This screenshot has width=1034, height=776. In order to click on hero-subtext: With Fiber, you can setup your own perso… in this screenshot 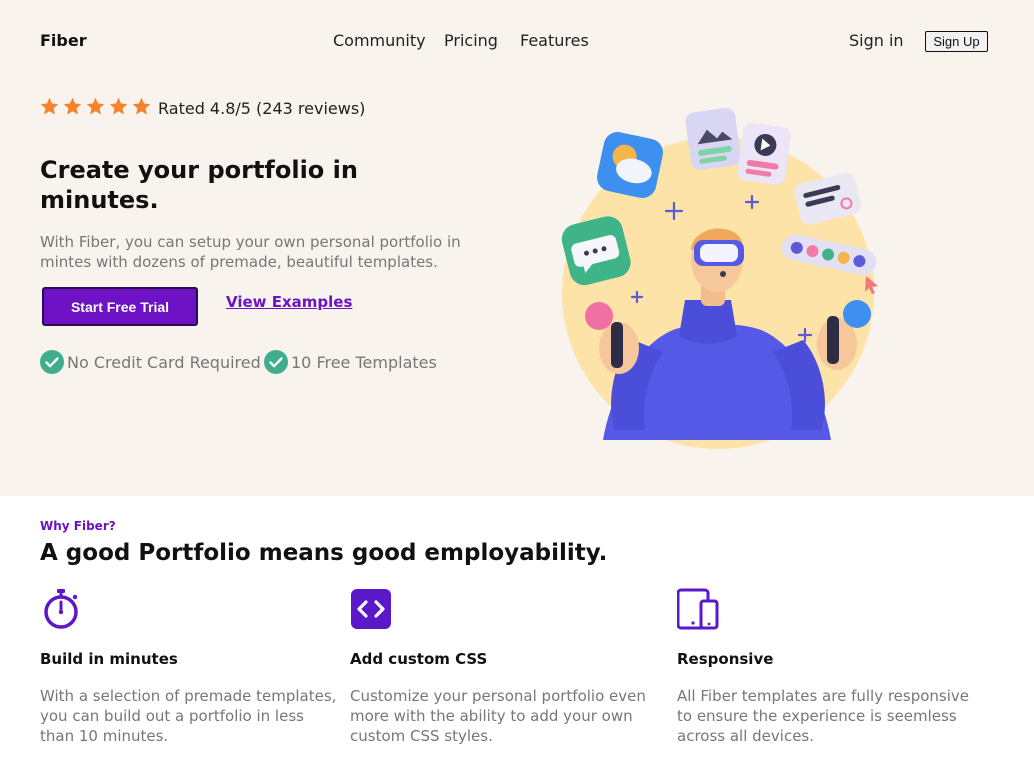, I will do `click(250, 252)`.